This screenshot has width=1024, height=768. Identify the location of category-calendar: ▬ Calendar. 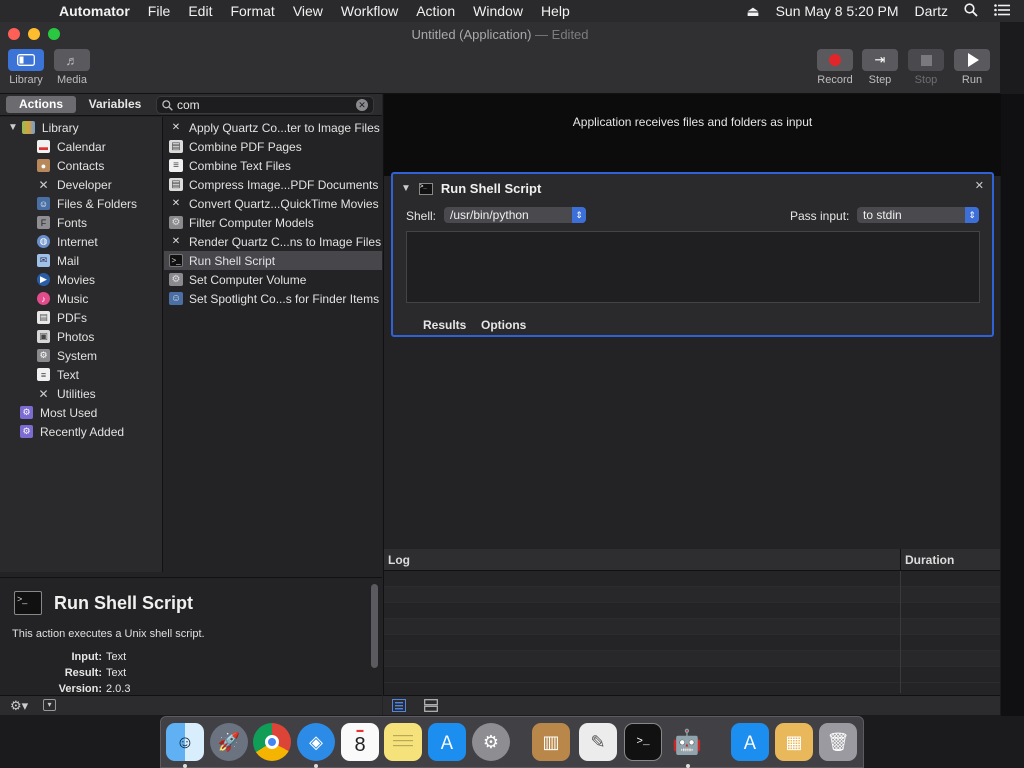
(81, 146).